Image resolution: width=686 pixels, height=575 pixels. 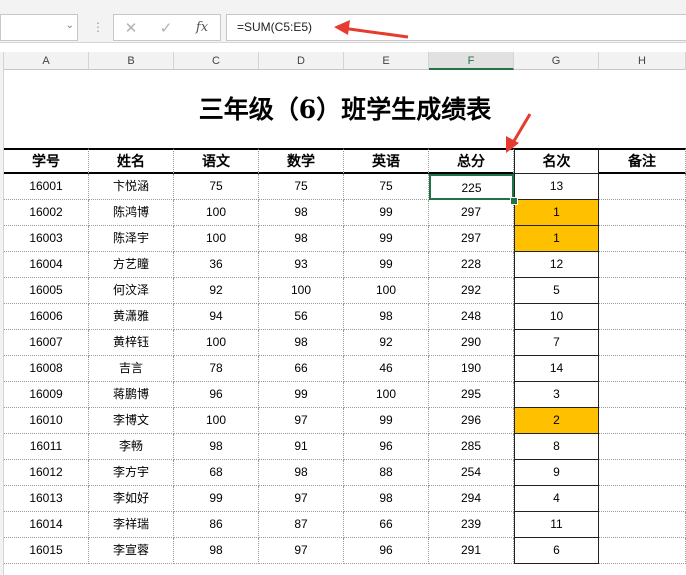 What do you see at coordinates (371, 29) in the screenshot?
I see `arrow-to-formula` at bounding box center [371, 29].